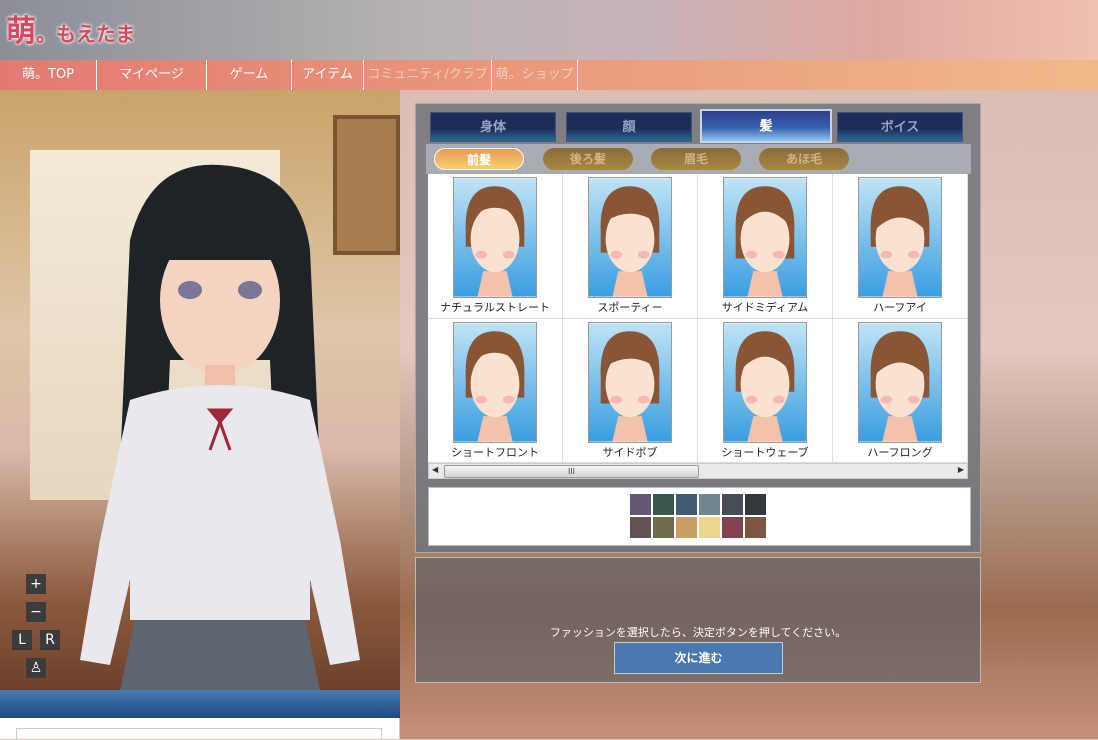 The width and height of the screenshot is (1098, 740). What do you see at coordinates (36, 668) in the screenshot?
I see `pose-person-icon: ♙` at bounding box center [36, 668].